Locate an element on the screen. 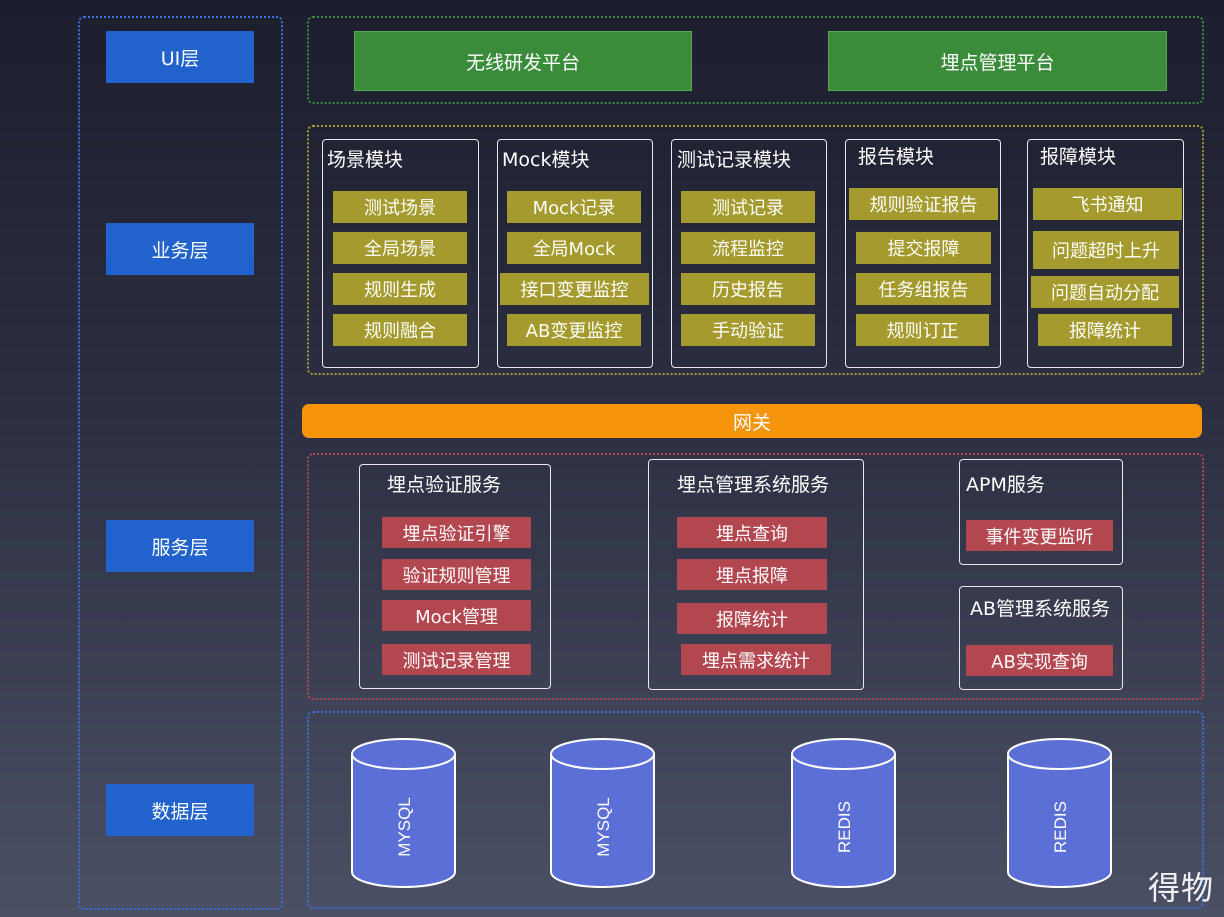 This screenshot has width=1224, height=917. service-title: 埋点验证服务 is located at coordinates (444, 485).